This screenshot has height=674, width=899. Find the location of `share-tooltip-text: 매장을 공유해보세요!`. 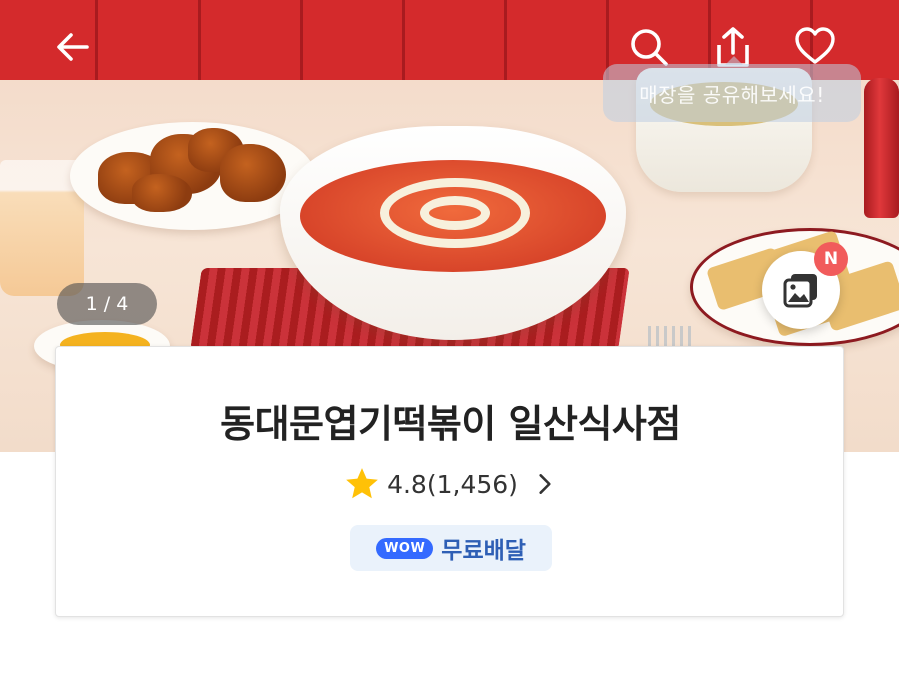

share-tooltip-text: 매장을 공유해보세요! is located at coordinates (732, 94).